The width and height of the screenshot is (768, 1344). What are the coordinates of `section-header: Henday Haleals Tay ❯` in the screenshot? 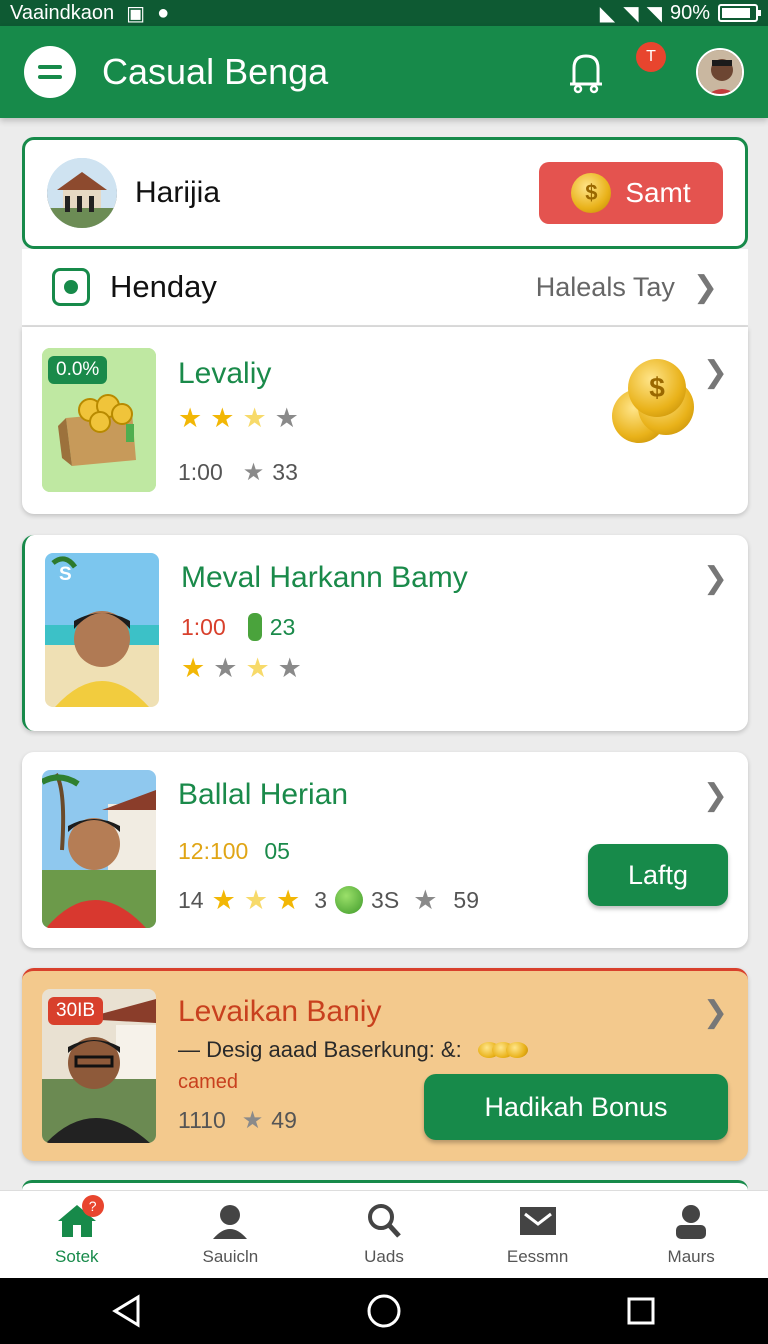 It's located at (385, 288).